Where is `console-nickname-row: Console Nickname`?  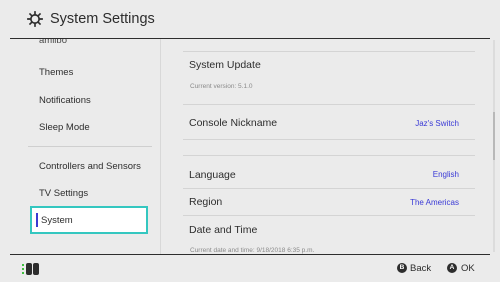
console-nickname-row: Console Nickname is located at coordinates (233, 123).